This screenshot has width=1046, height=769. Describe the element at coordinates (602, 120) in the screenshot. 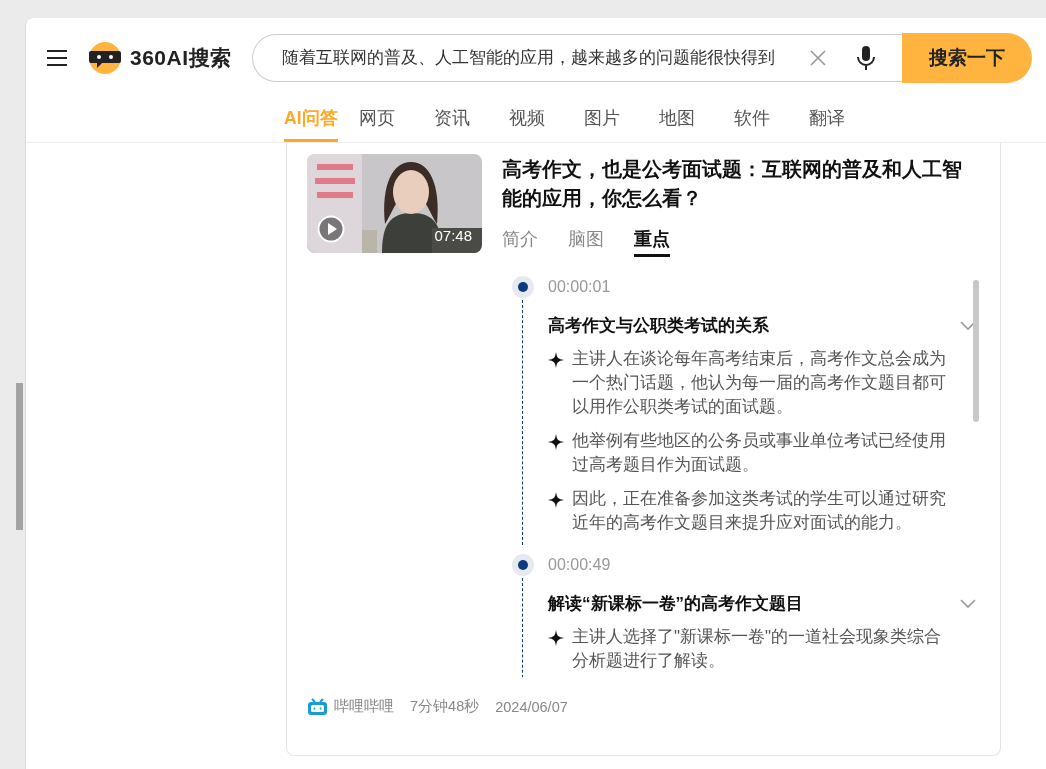

I see `nav-tab: 图片` at that location.